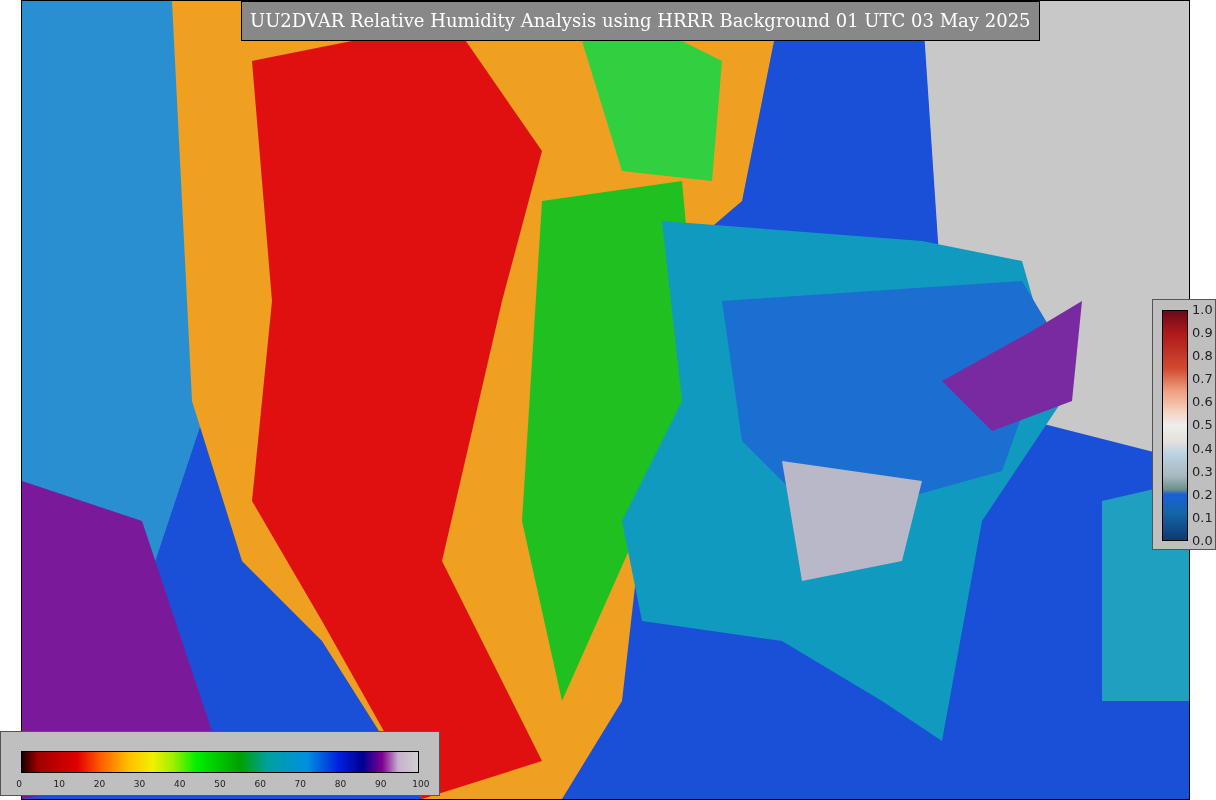  What do you see at coordinates (1202, 517) in the screenshot?
I see `tick-label: 0.1` at bounding box center [1202, 517].